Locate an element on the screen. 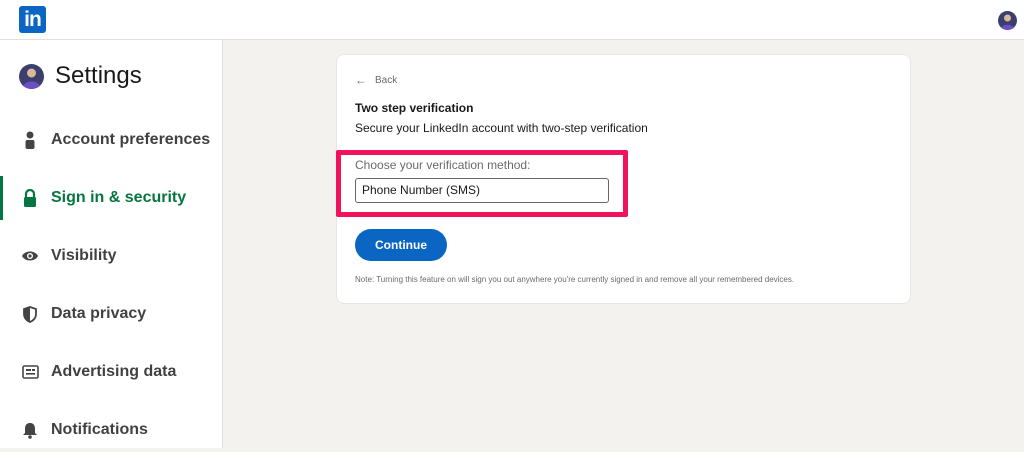  sidebar-item-account-preferences: Account preferences is located at coordinates (111, 140).